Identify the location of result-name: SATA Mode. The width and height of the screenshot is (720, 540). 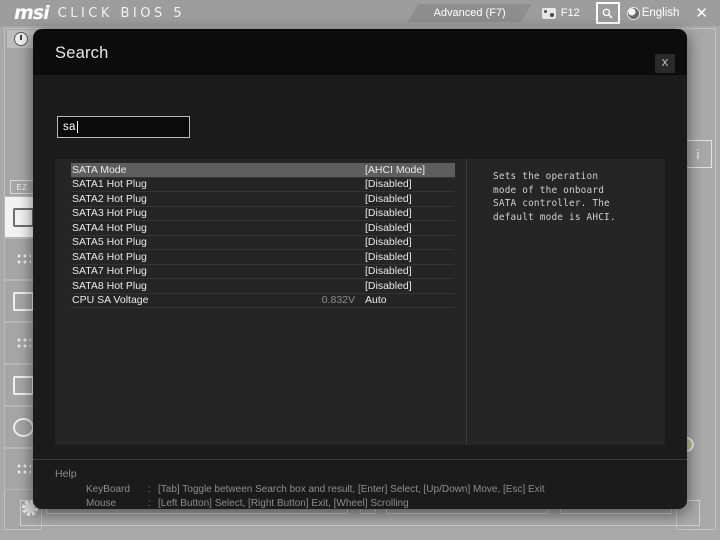
(99, 169).